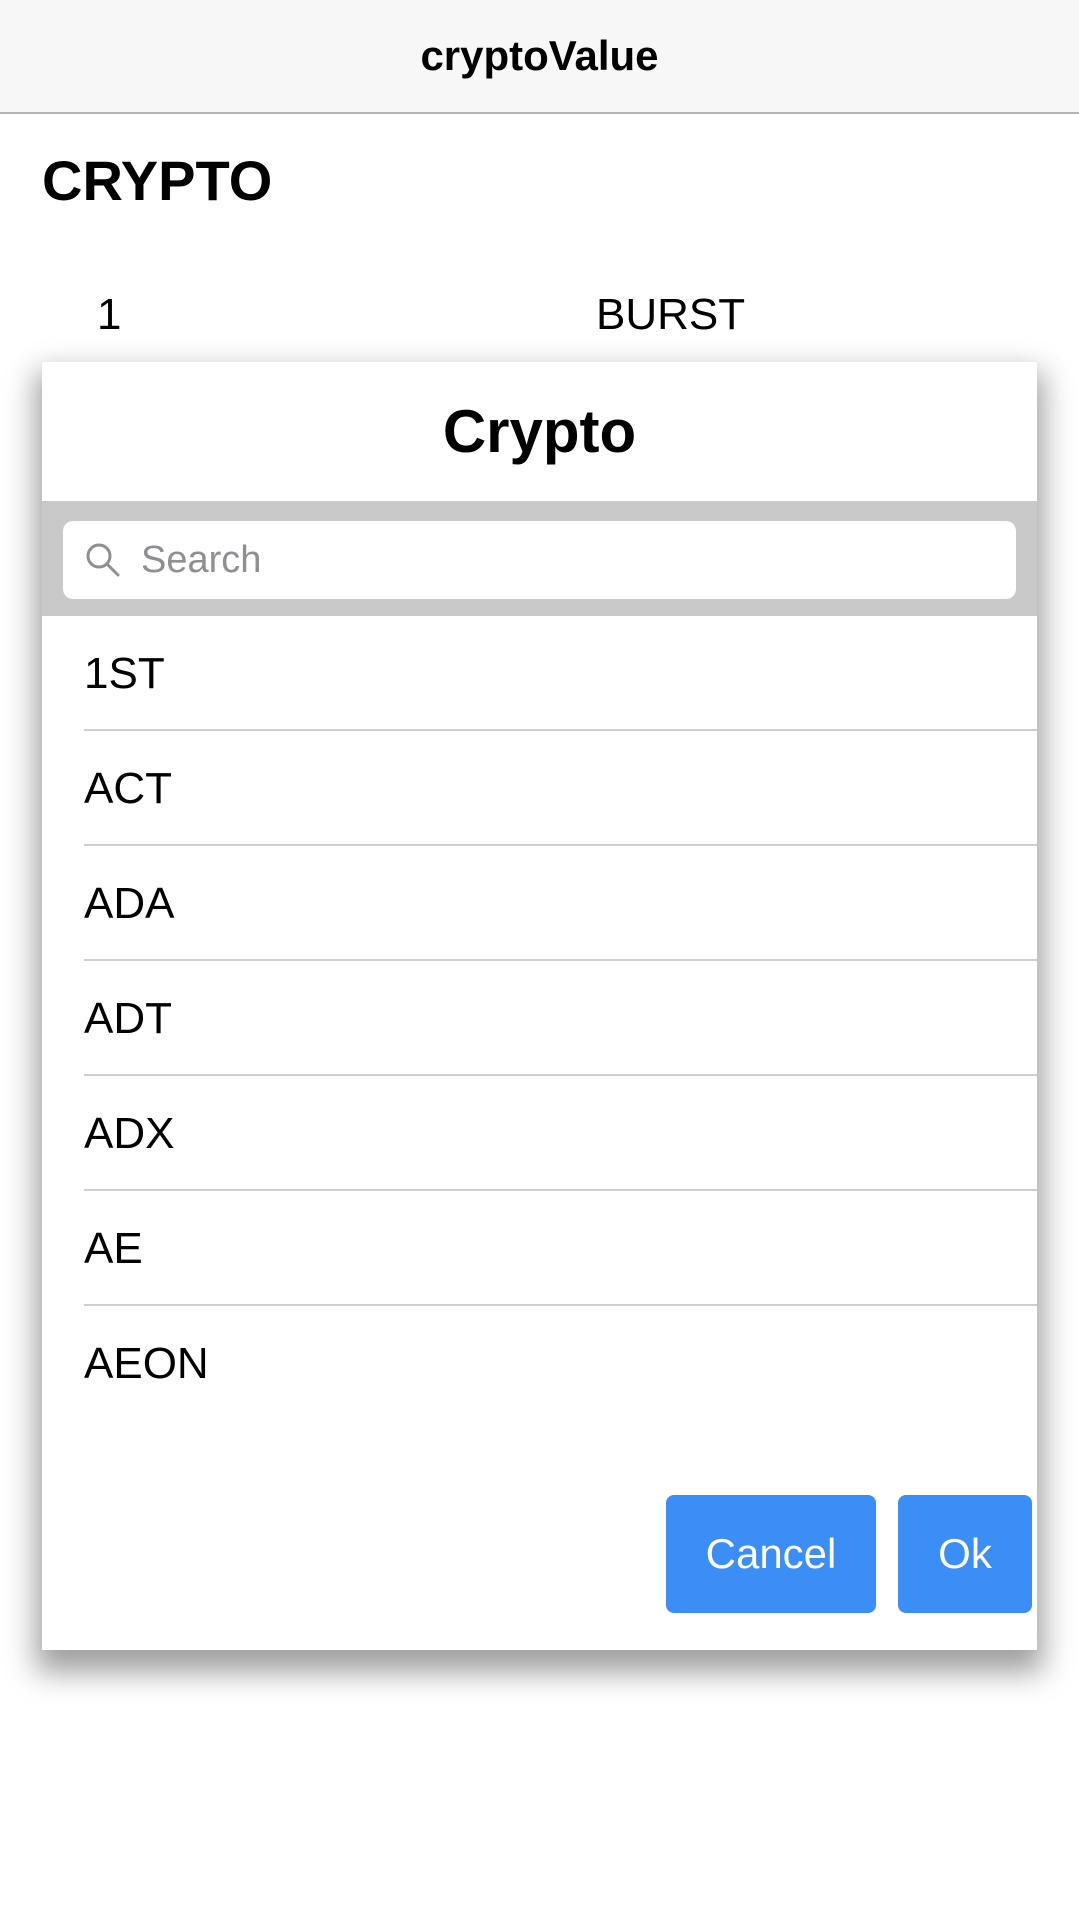 This screenshot has width=1079, height=1919. What do you see at coordinates (539, 1555) in the screenshot?
I see `dialog-actions: Cancel Ok` at bounding box center [539, 1555].